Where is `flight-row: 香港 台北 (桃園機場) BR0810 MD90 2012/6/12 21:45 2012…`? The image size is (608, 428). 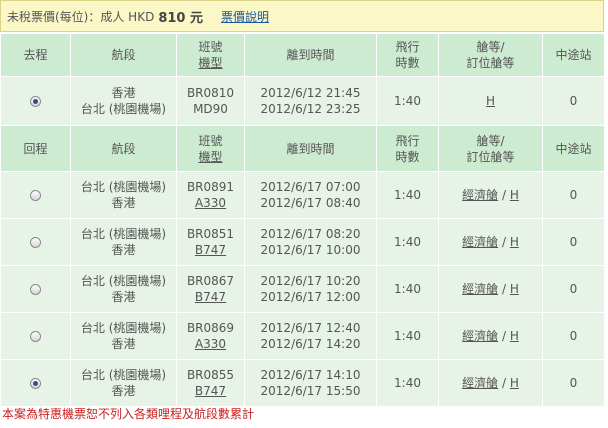 flight-row: 香港 台北 (桃園機場) BR0810 MD90 2012/6/12 21:45 2012… is located at coordinates (302, 101).